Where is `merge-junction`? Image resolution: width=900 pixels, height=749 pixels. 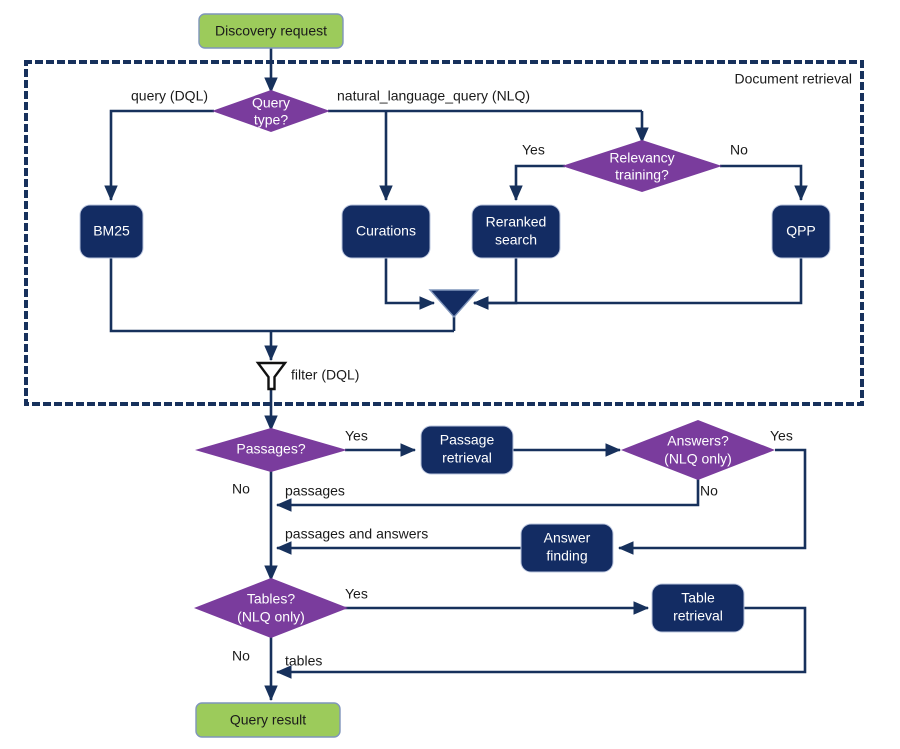
merge-junction is located at coordinates (454, 304).